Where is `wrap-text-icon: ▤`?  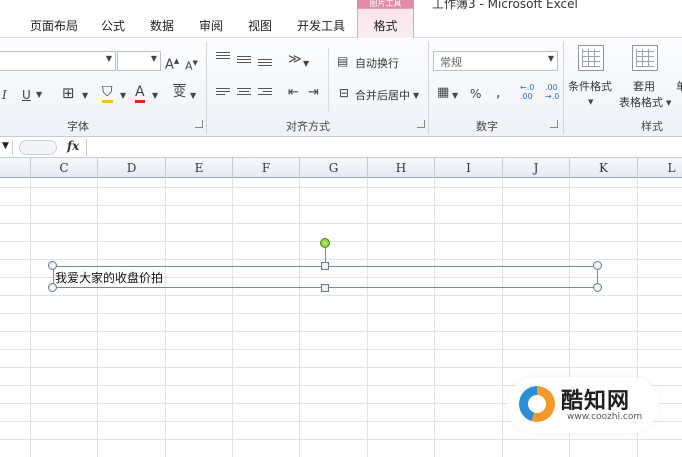
wrap-text-icon: ▤ is located at coordinates (342, 61).